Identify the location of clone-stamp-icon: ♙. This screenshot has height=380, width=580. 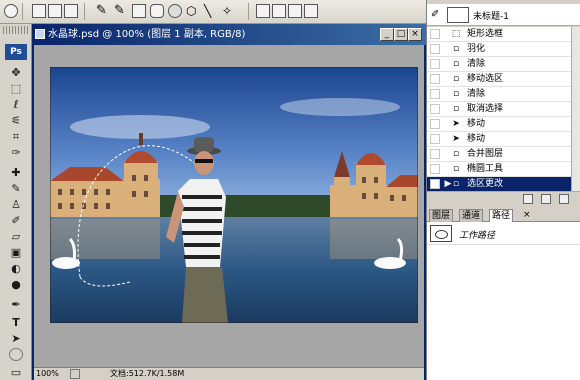
(16, 204).